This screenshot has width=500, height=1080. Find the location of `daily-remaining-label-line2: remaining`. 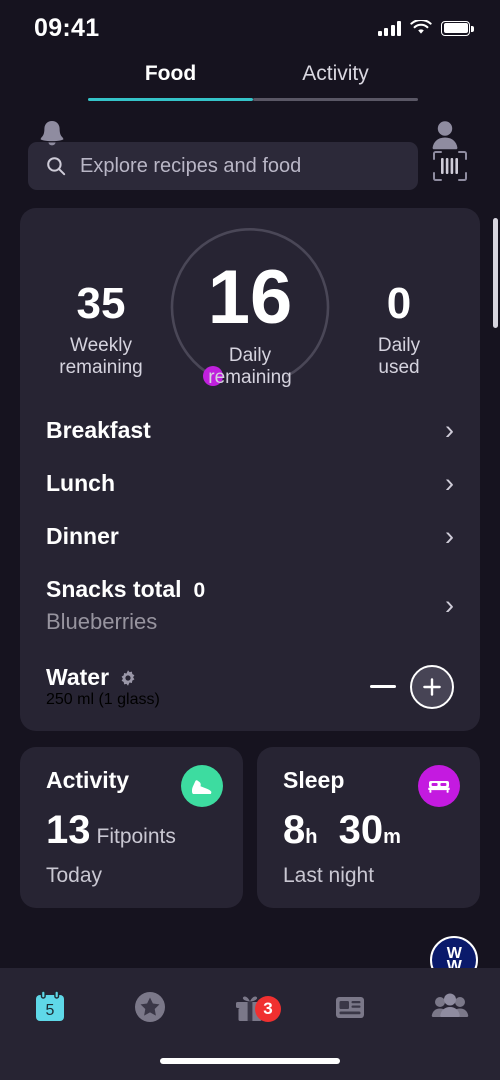

daily-remaining-label-line2: remaining is located at coordinates (250, 378).